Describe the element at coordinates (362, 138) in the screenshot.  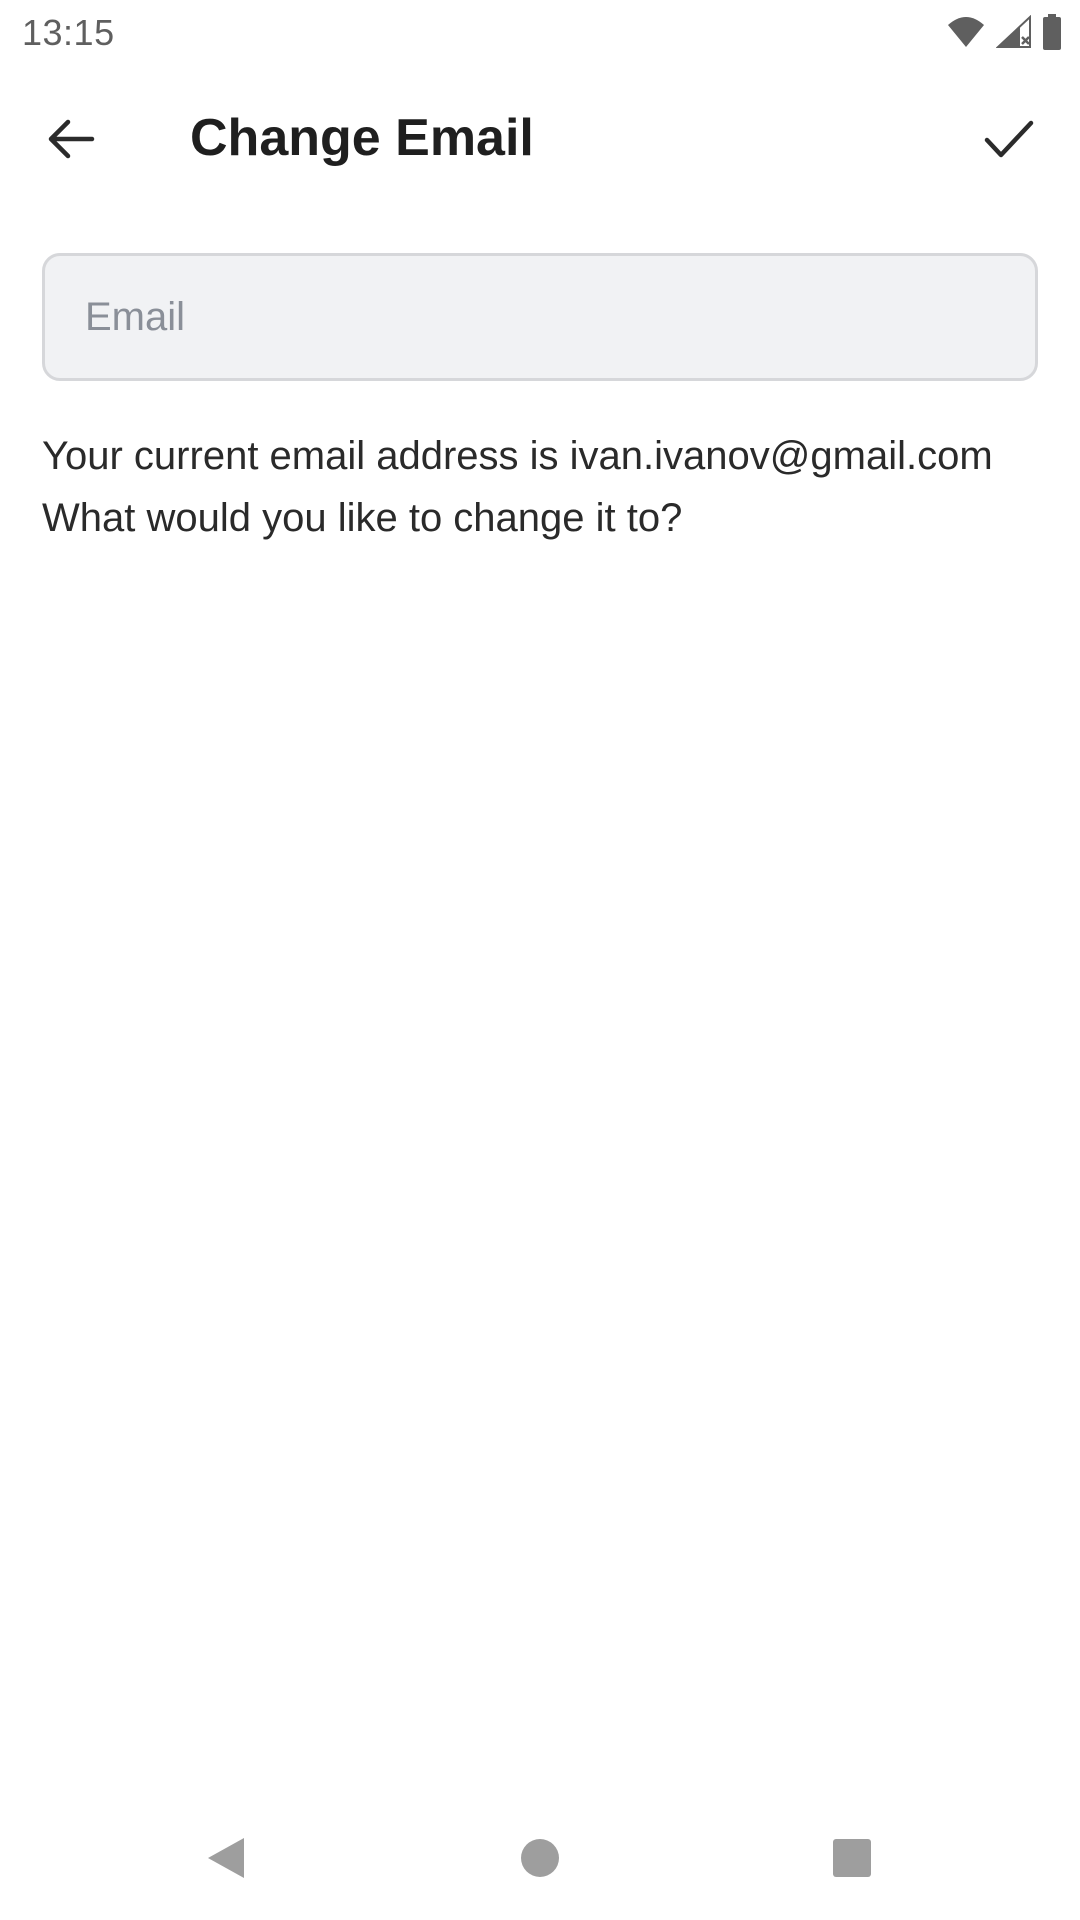
I see `page-title: Change Email` at that location.